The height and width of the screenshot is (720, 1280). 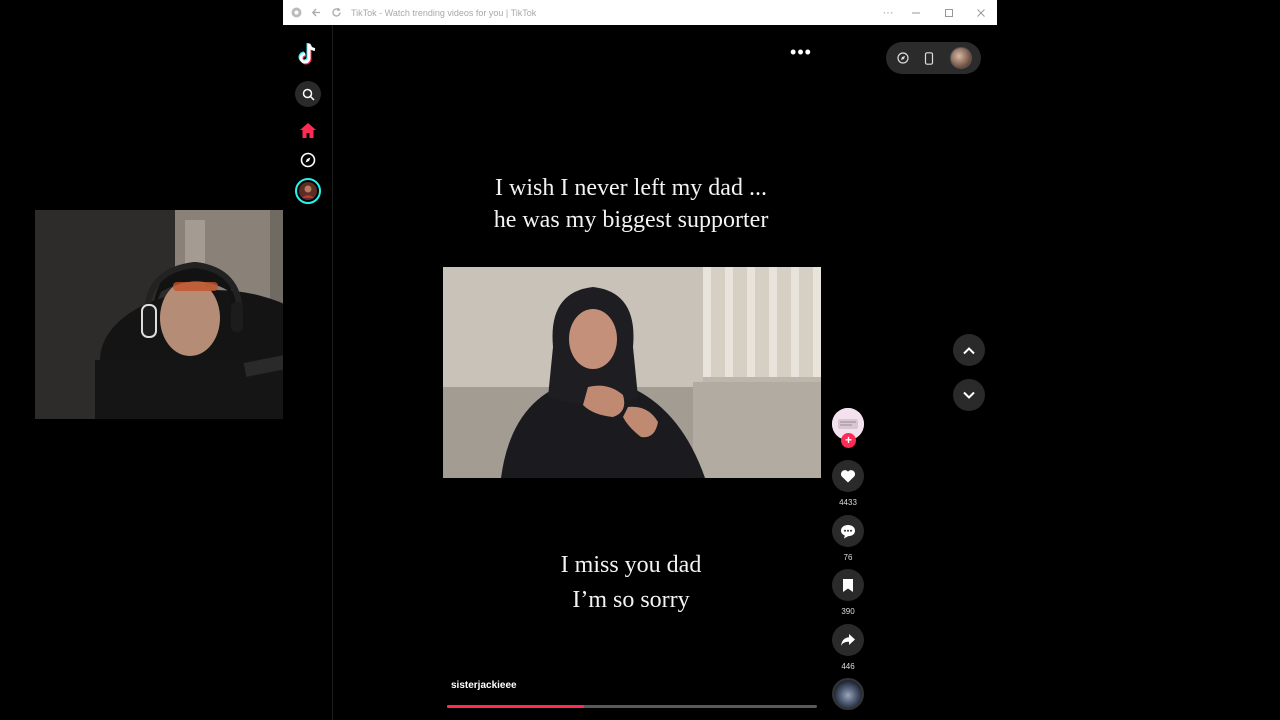 What do you see at coordinates (916, 12) in the screenshot?
I see `minimize-button` at bounding box center [916, 12].